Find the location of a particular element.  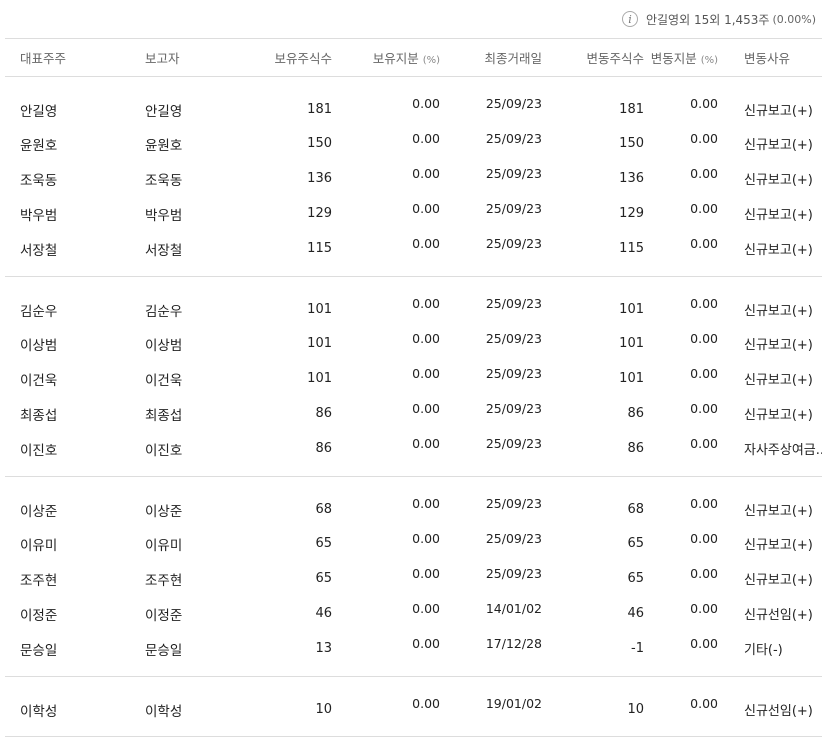

col-change-stake: 변동지분 (%) is located at coordinates (685, 57).